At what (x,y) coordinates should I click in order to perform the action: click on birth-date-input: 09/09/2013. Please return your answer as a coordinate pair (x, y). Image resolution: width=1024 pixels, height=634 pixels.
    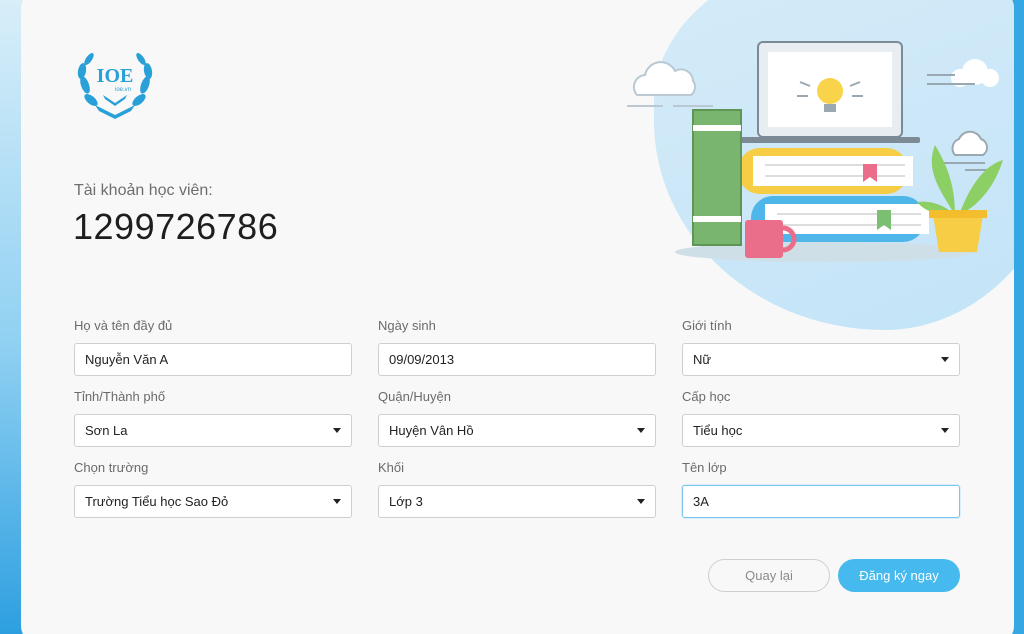
    Looking at the image, I should click on (517, 359).